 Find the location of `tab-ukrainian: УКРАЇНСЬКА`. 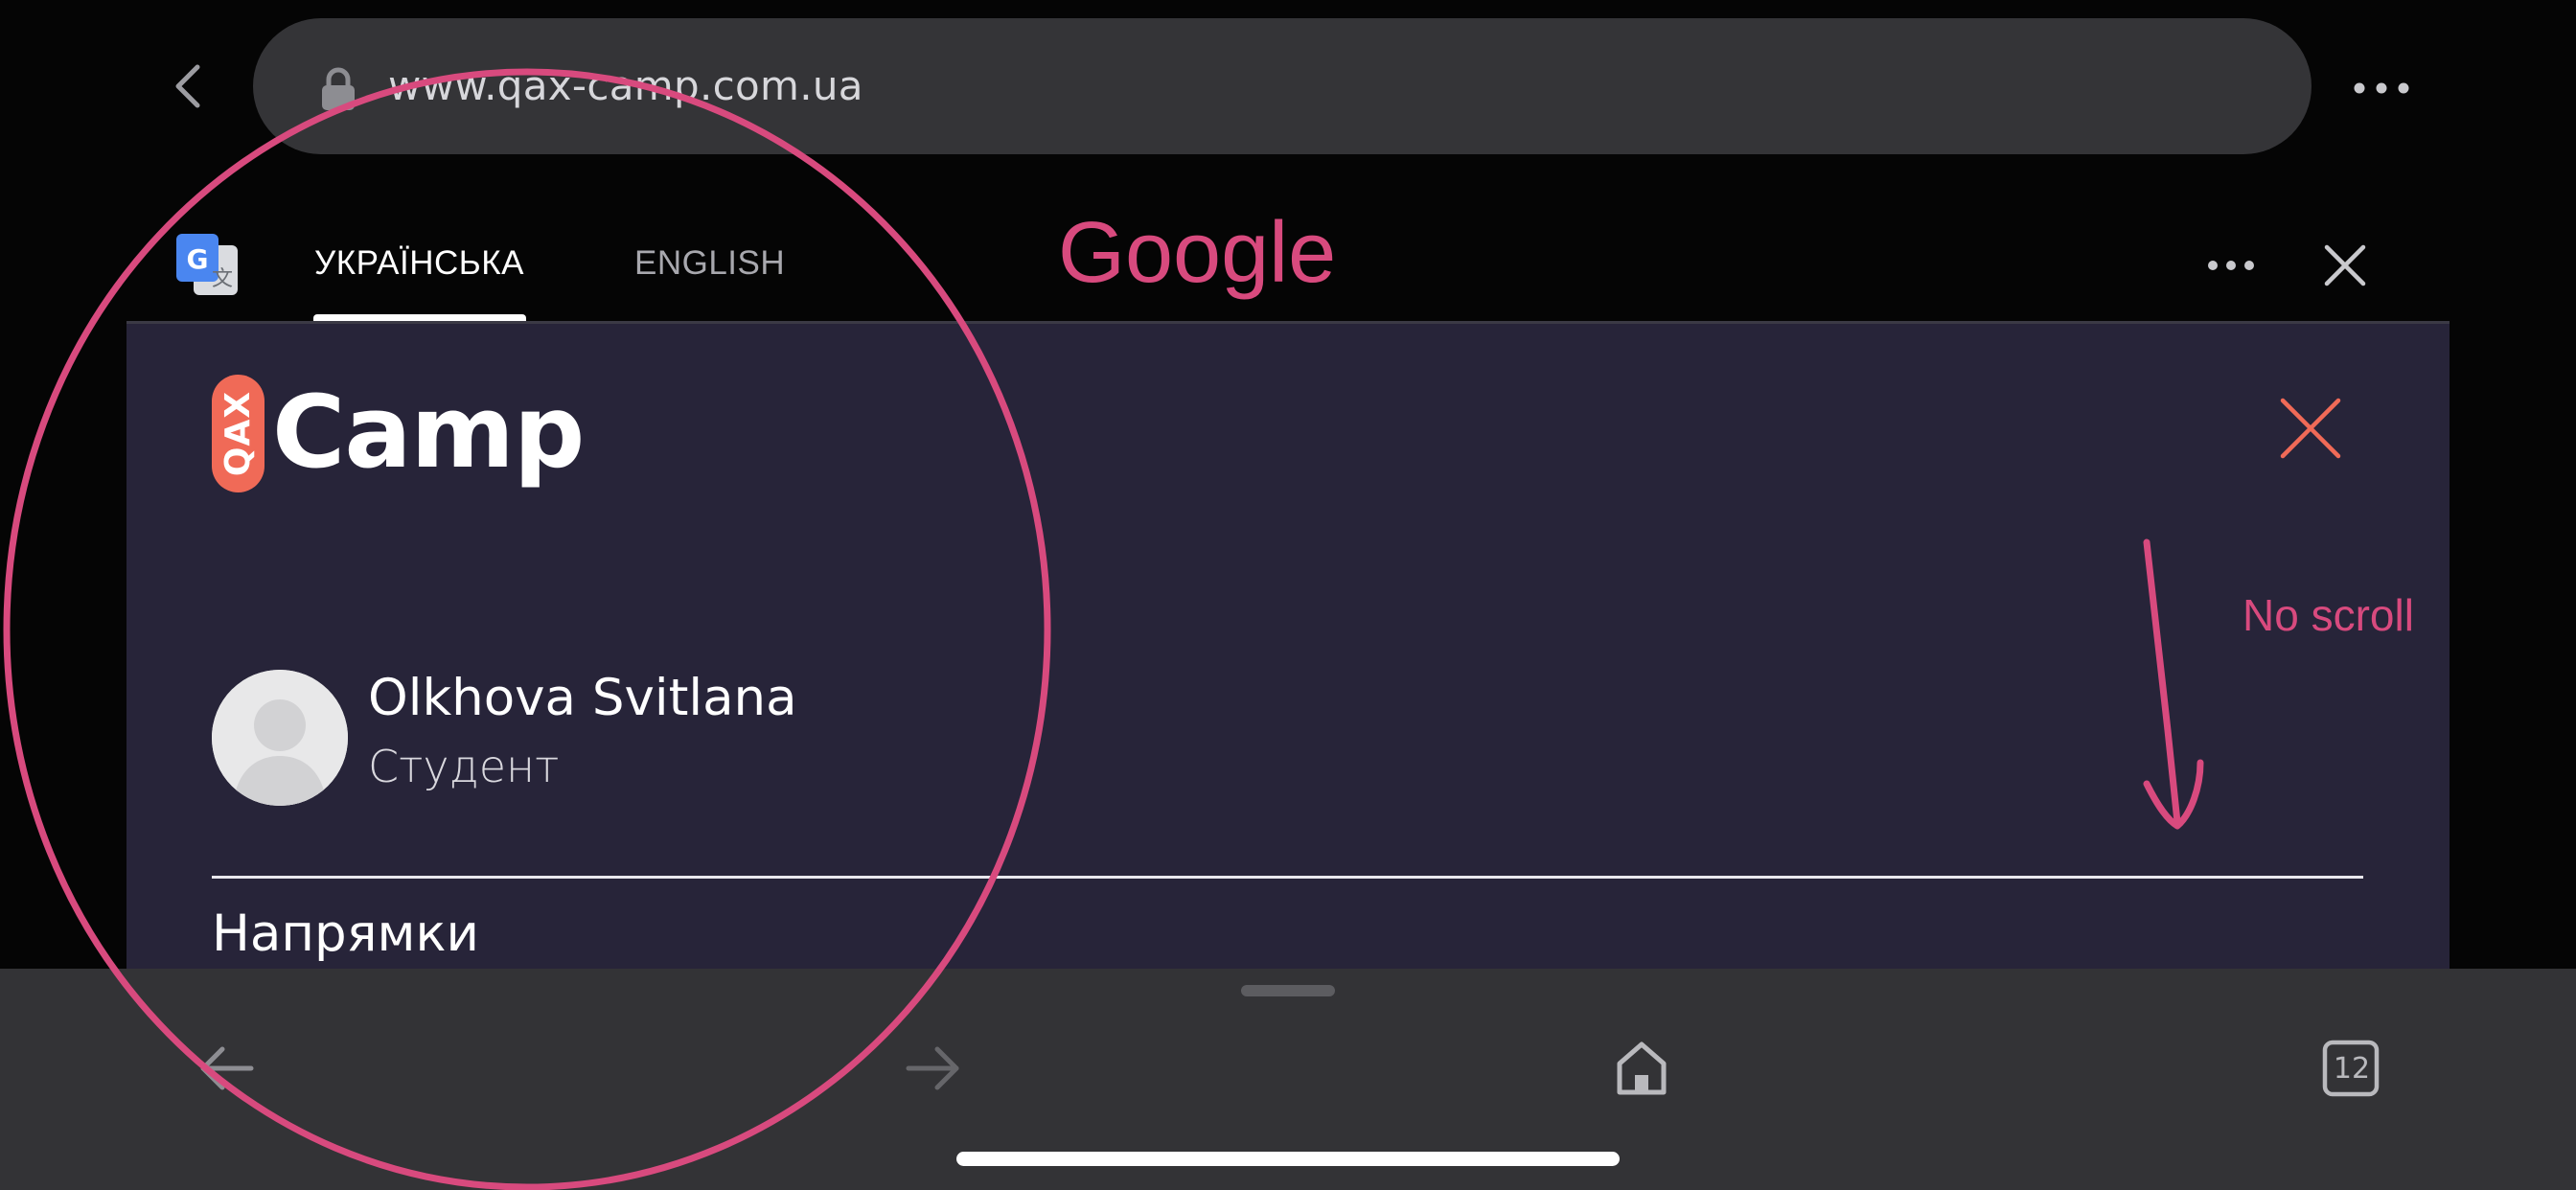

tab-ukrainian: УКРАЇНСЬКА is located at coordinates (419, 264).